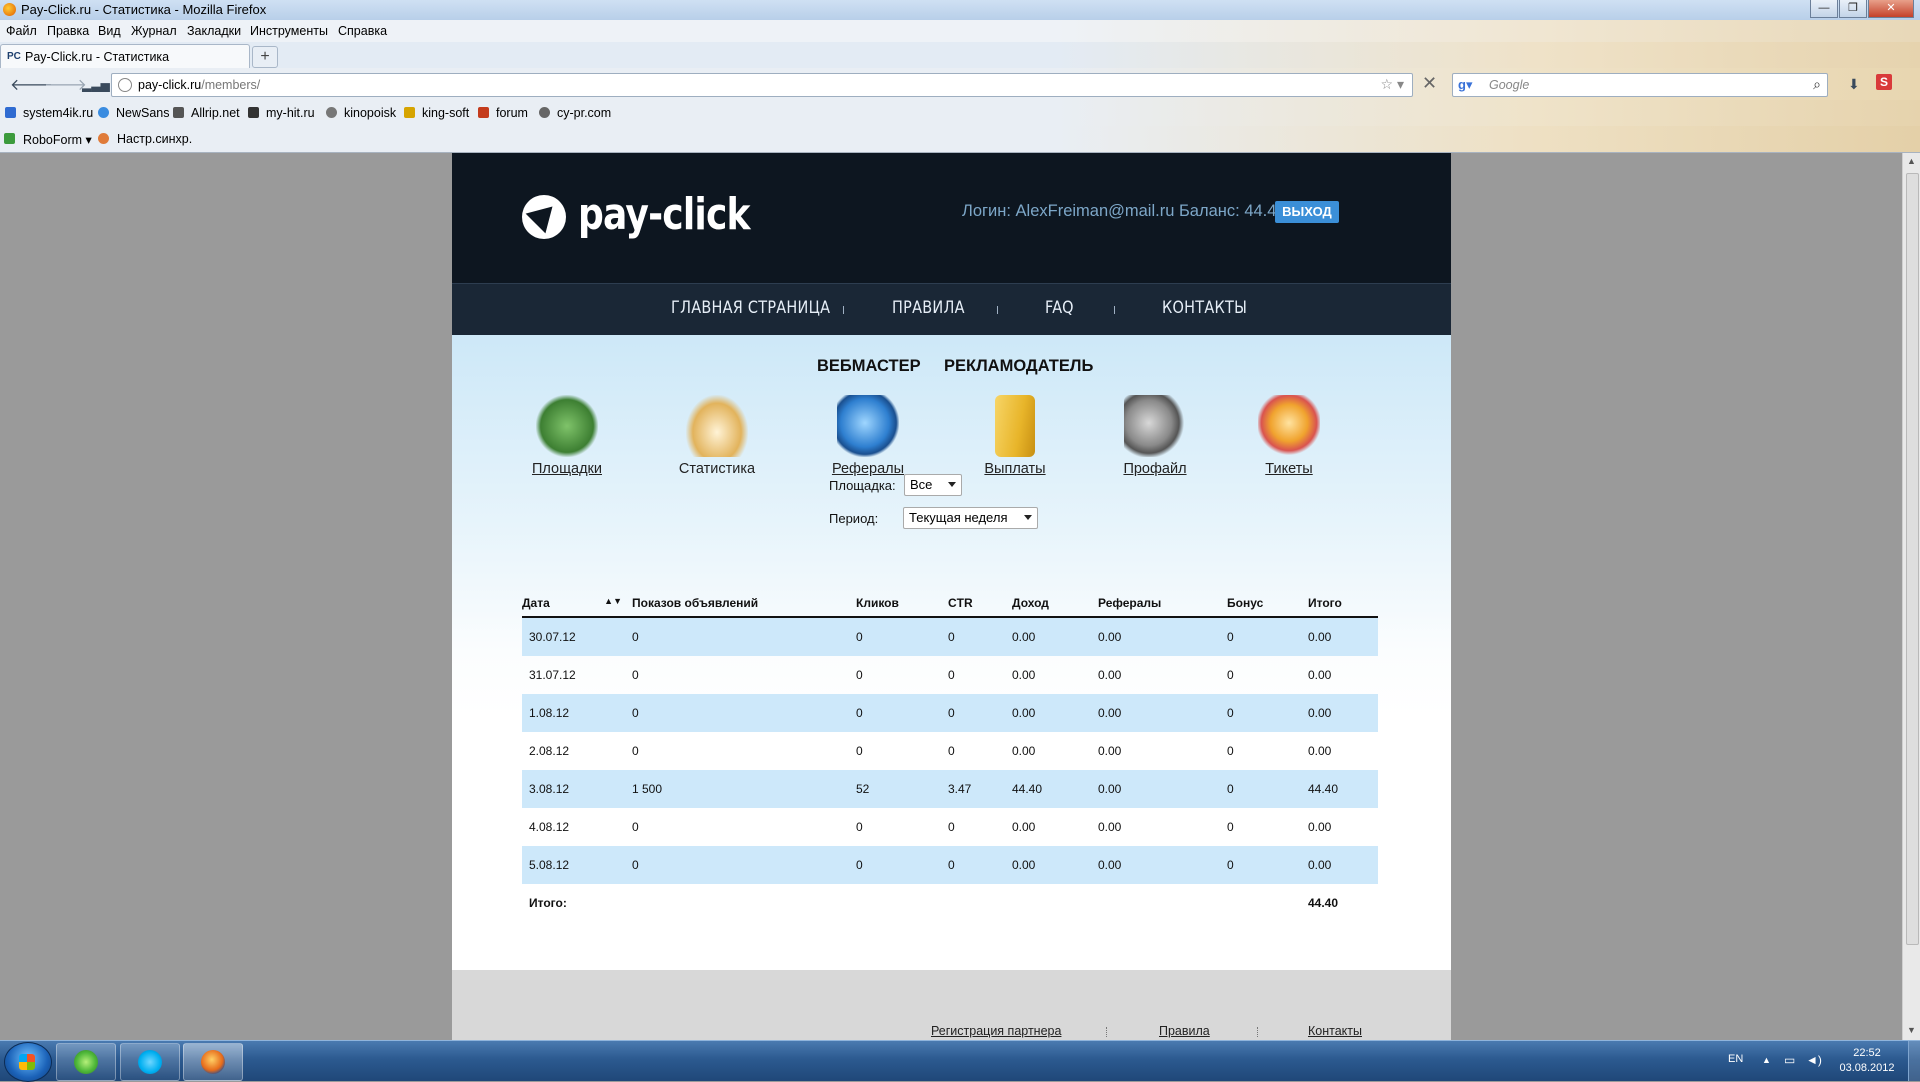 The width and height of the screenshot is (1920, 1082). What do you see at coordinates (143, 113) in the screenshot?
I see `bookmark-newsans: NewSans` at bounding box center [143, 113].